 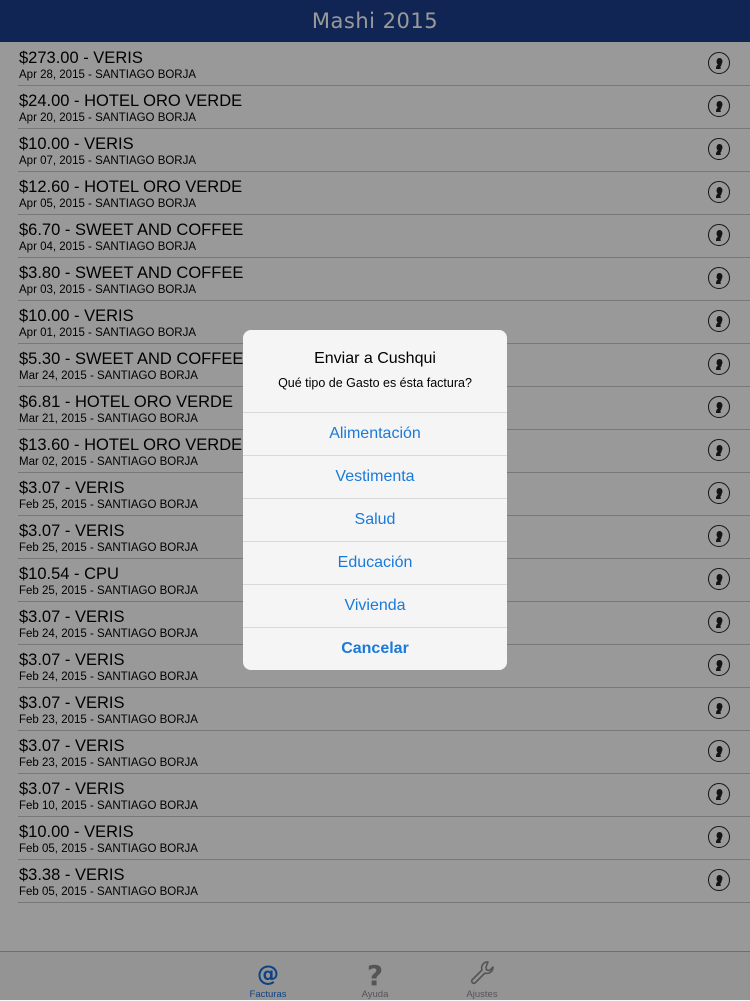 What do you see at coordinates (375, 358) in the screenshot?
I see `alert-title: Enviar a Cushqui` at bounding box center [375, 358].